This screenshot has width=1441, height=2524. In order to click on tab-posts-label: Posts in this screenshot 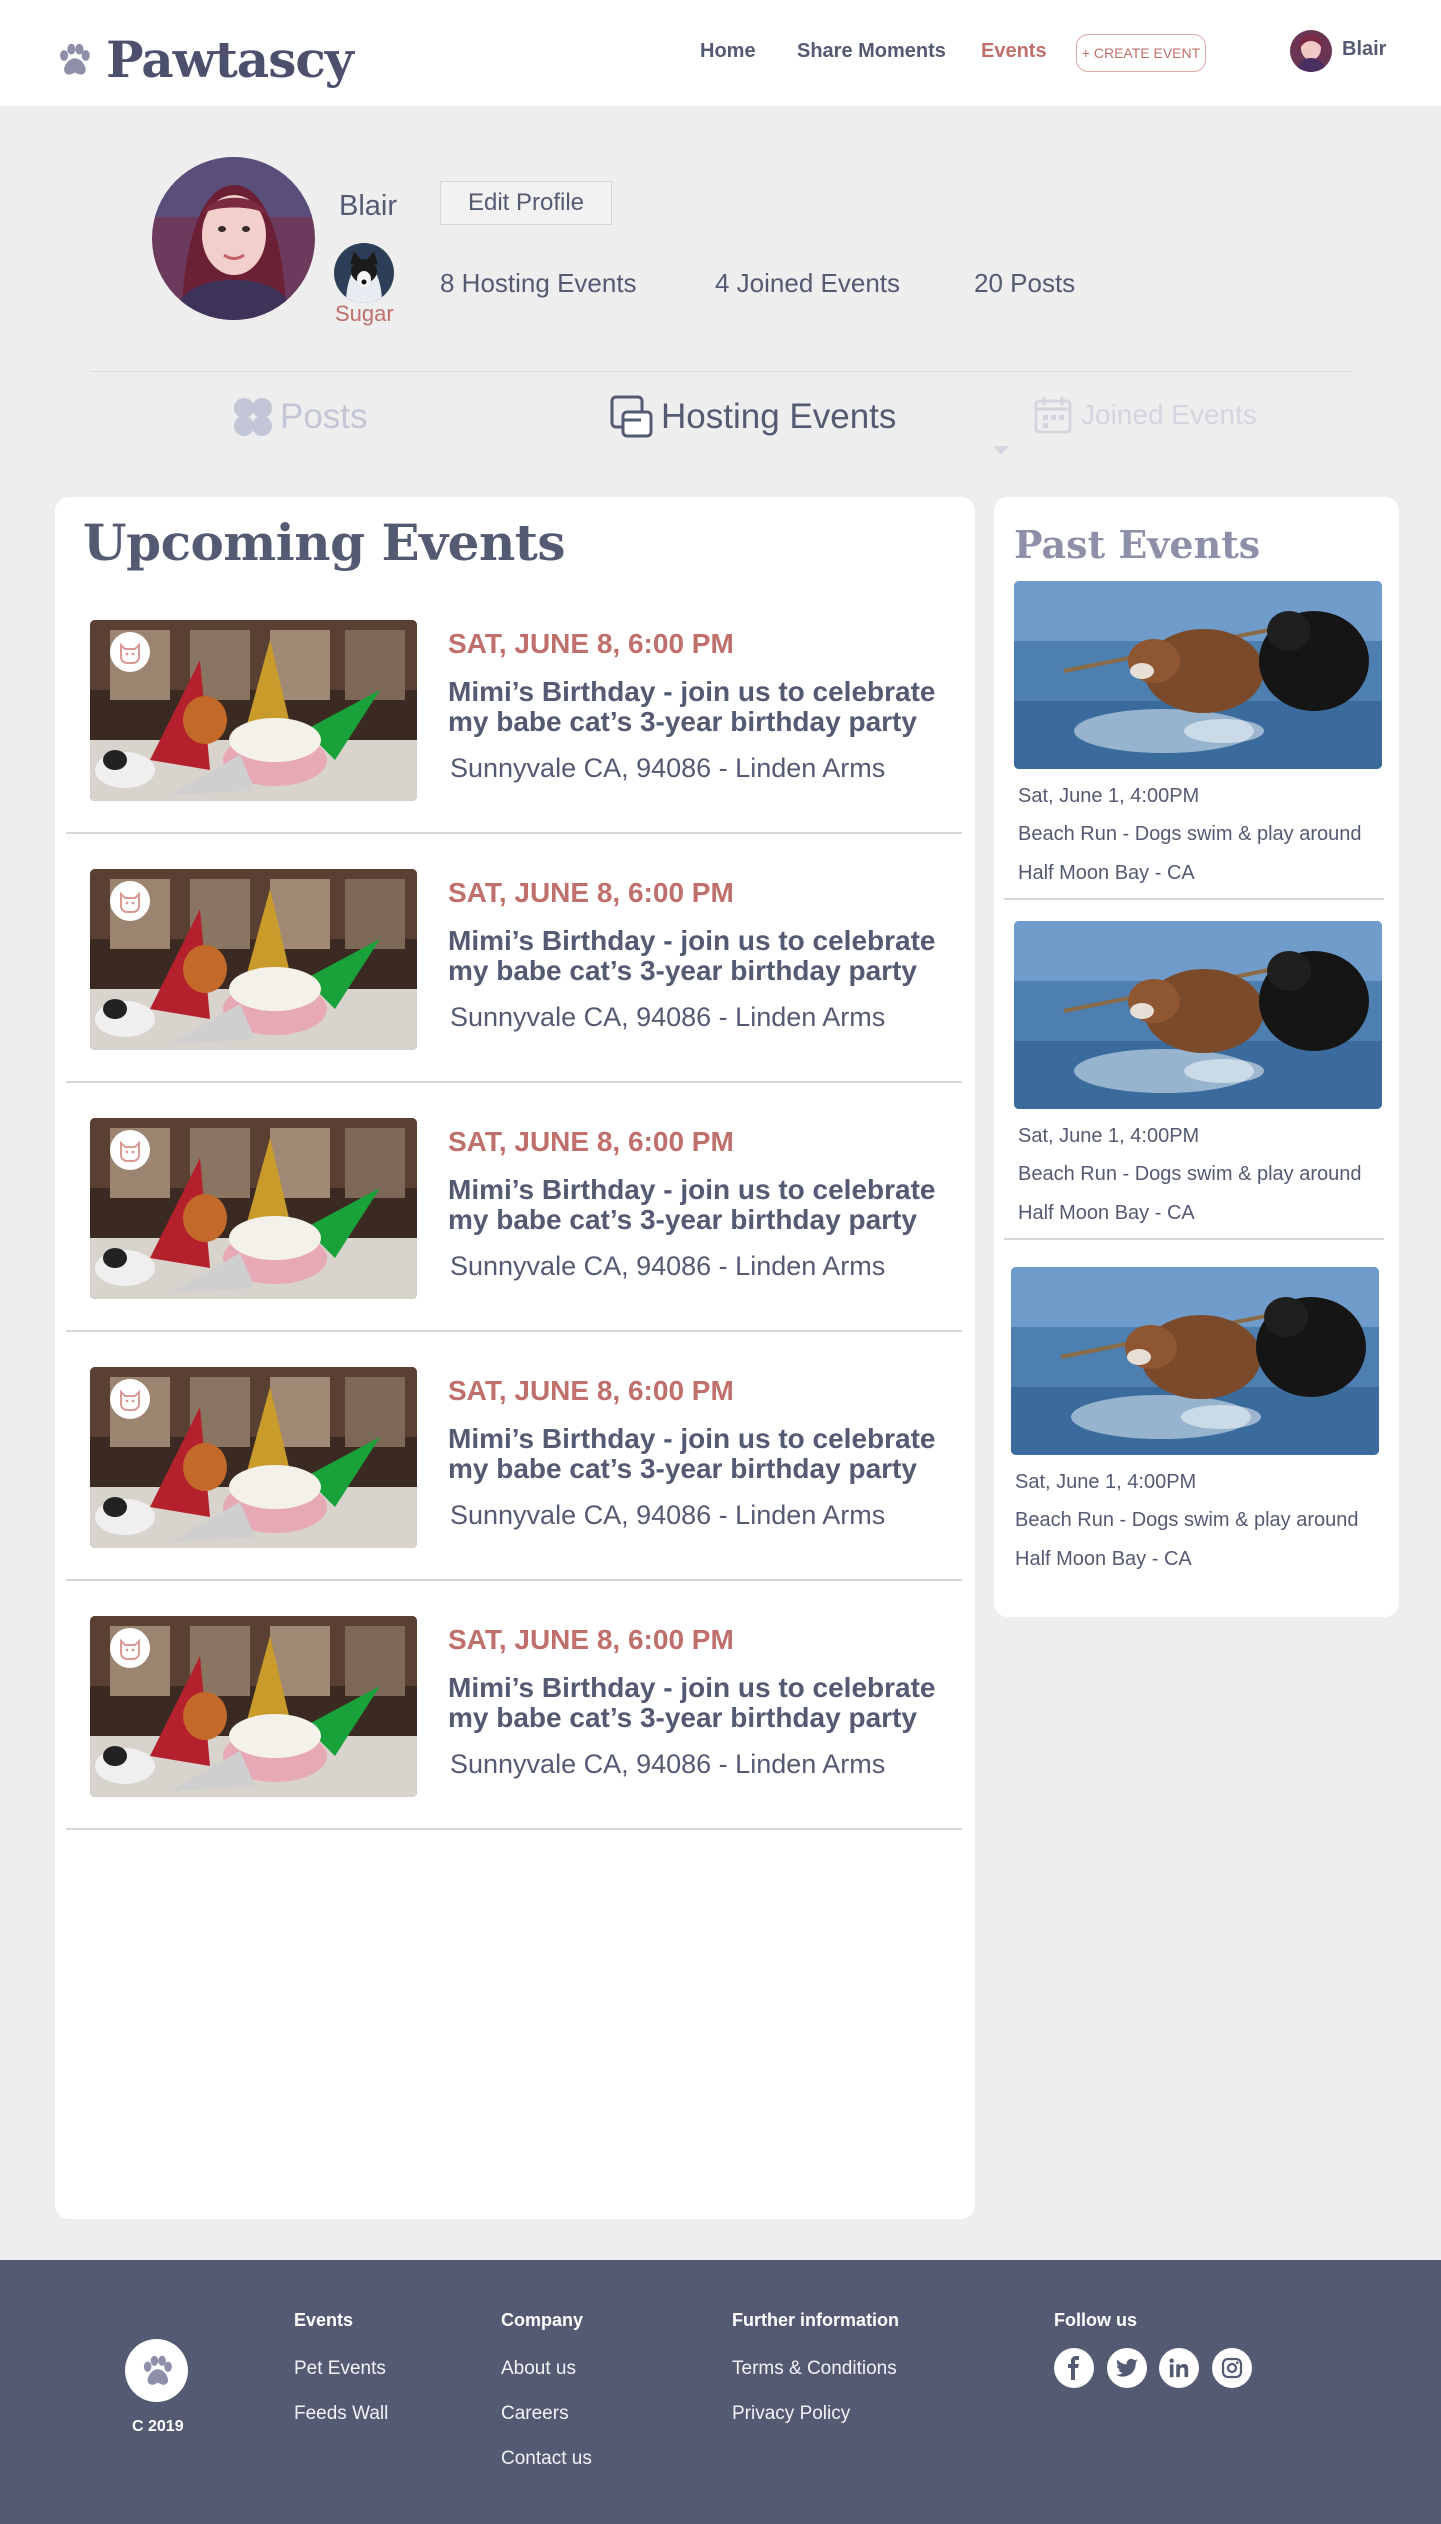, I will do `click(324, 416)`.